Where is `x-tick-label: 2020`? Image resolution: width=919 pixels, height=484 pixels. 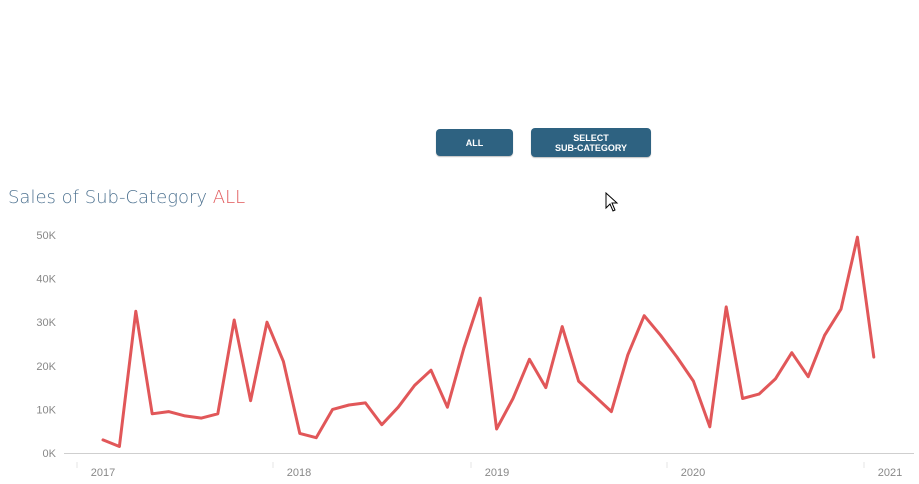 x-tick-label: 2020 is located at coordinates (693, 473).